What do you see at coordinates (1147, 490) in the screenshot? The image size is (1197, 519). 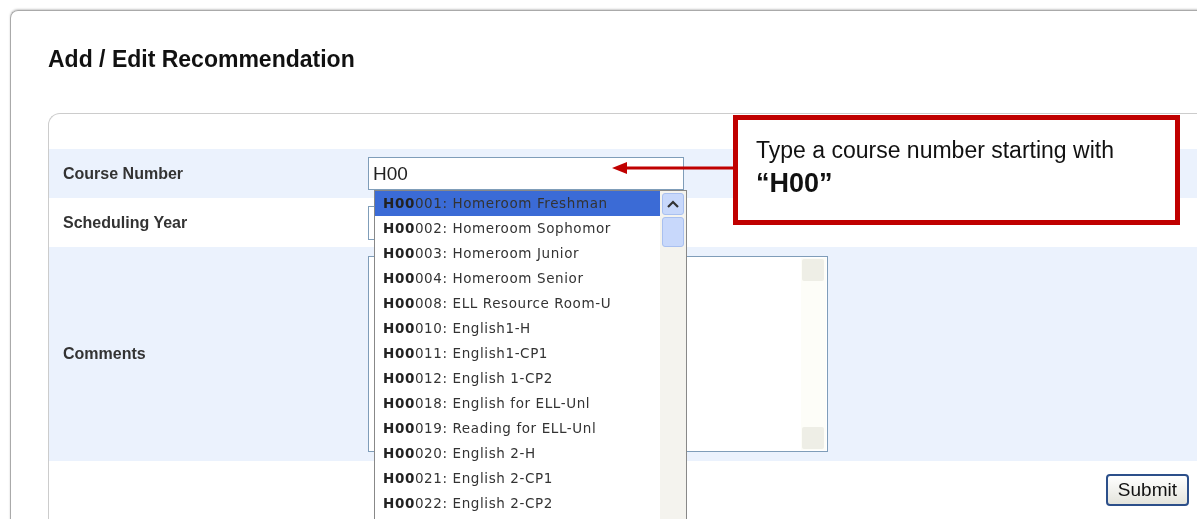 I see `submit-button: Submit` at bounding box center [1147, 490].